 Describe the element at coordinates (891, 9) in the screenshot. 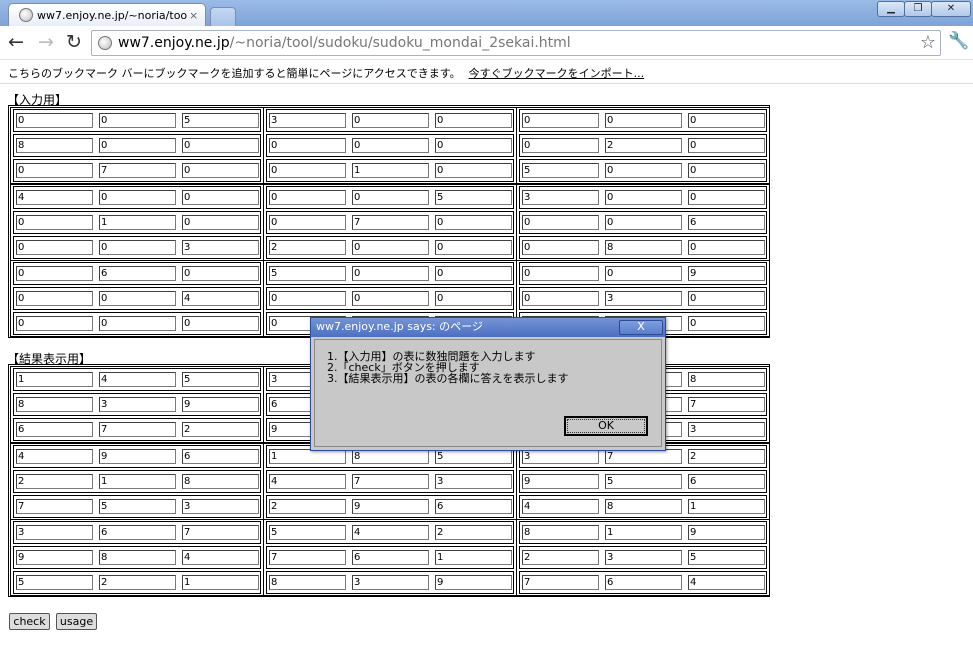

I see `minimize-button: ▁` at that location.